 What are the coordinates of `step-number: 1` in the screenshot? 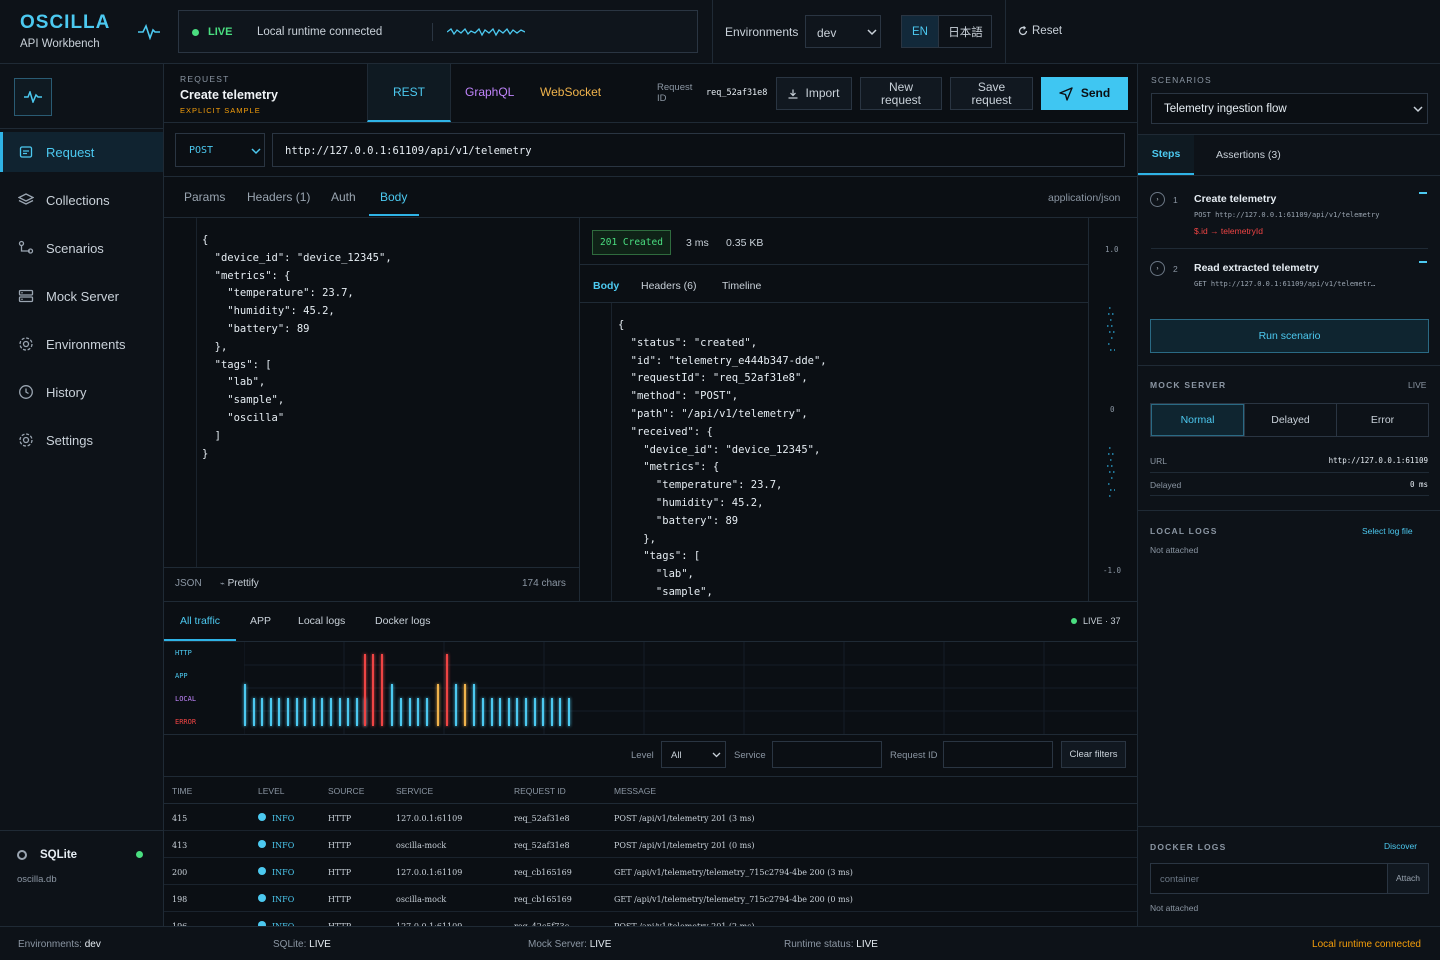 It's located at (1175, 200).